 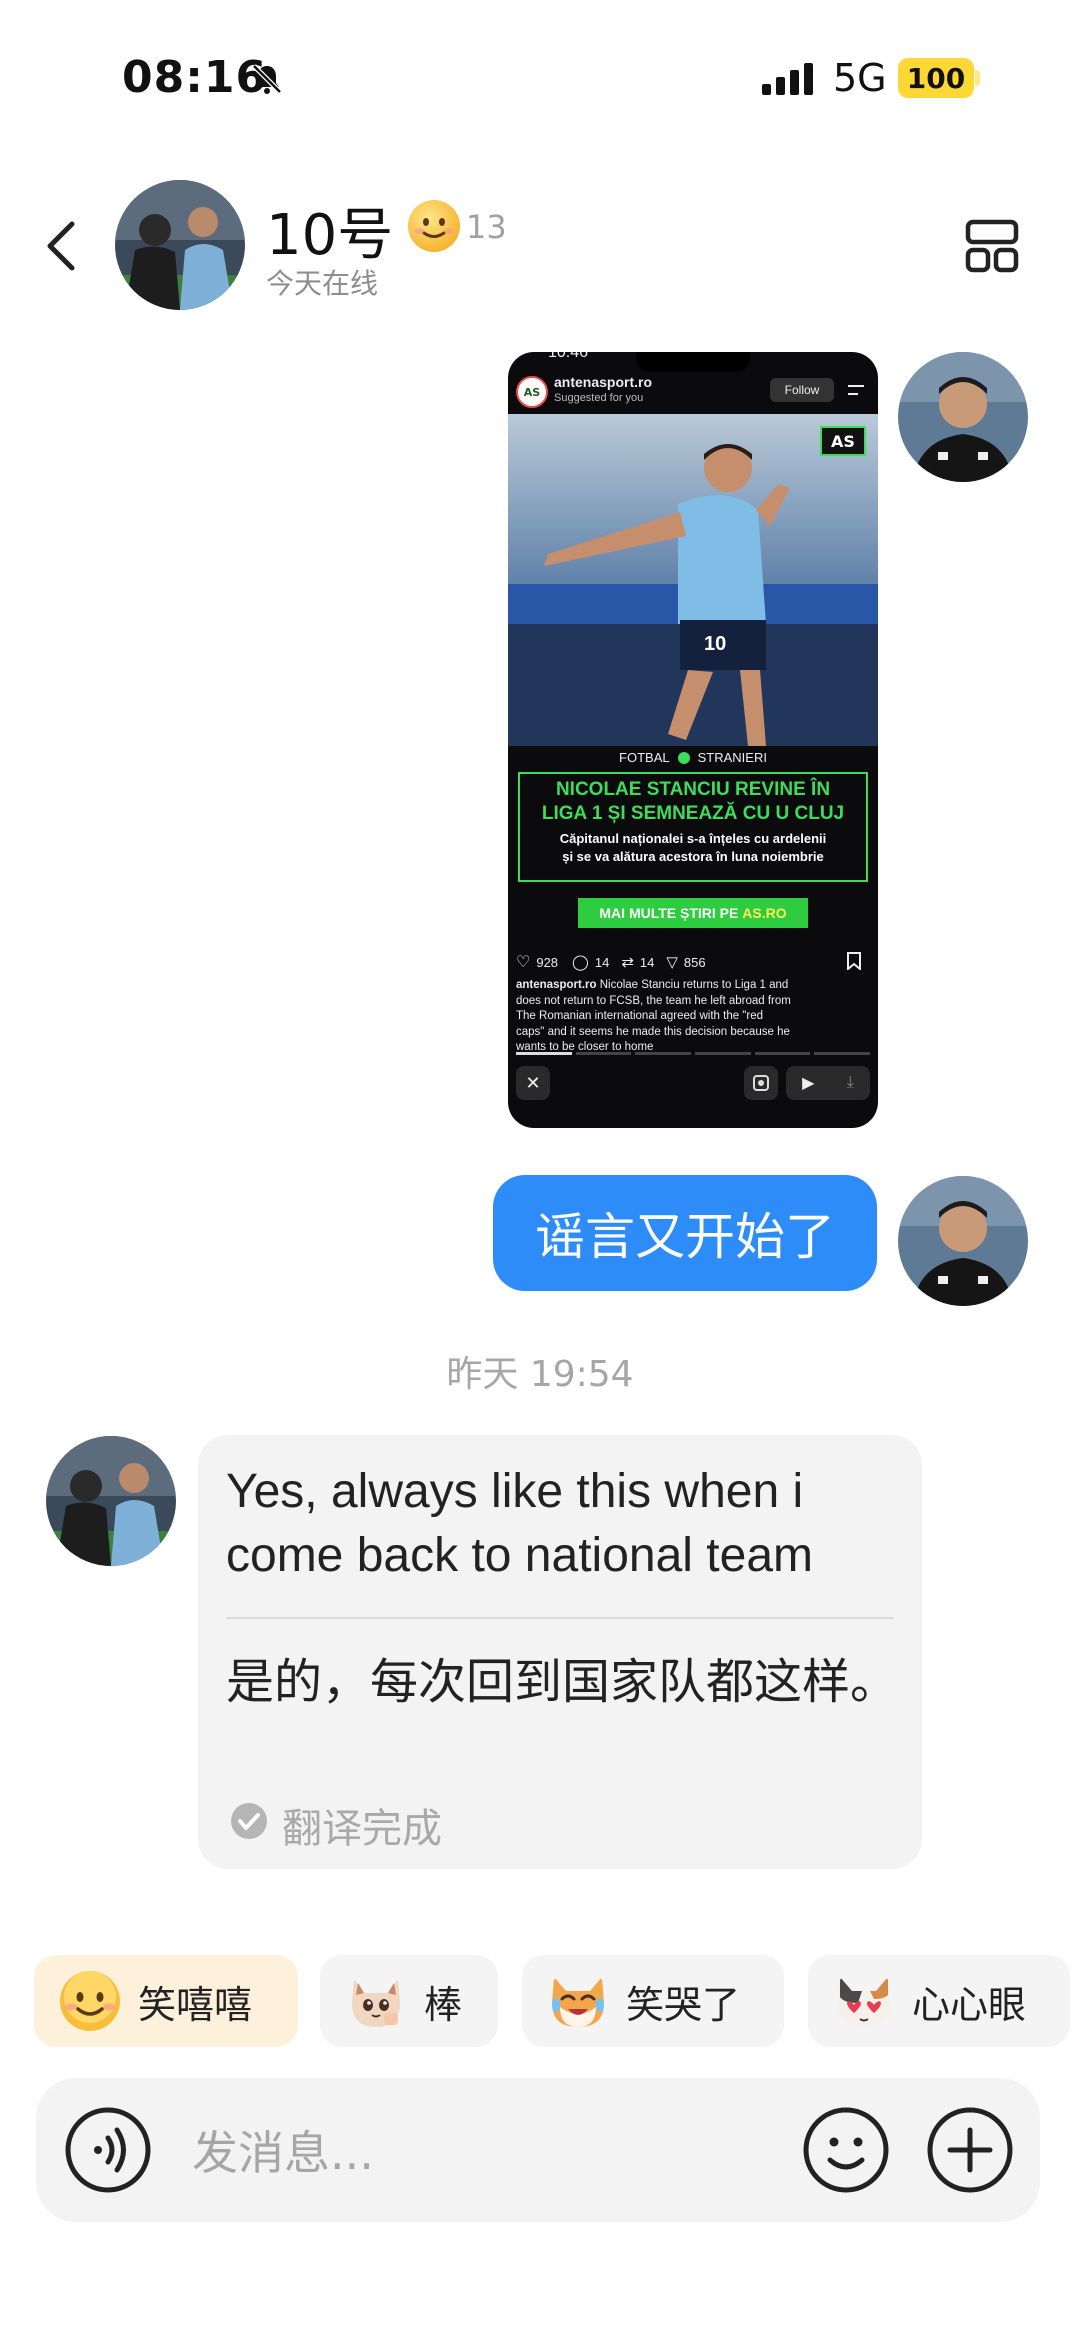 What do you see at coordinates (787, 79) in the screenshot?
I see `signal-icon` at bounding box center [787, 79].